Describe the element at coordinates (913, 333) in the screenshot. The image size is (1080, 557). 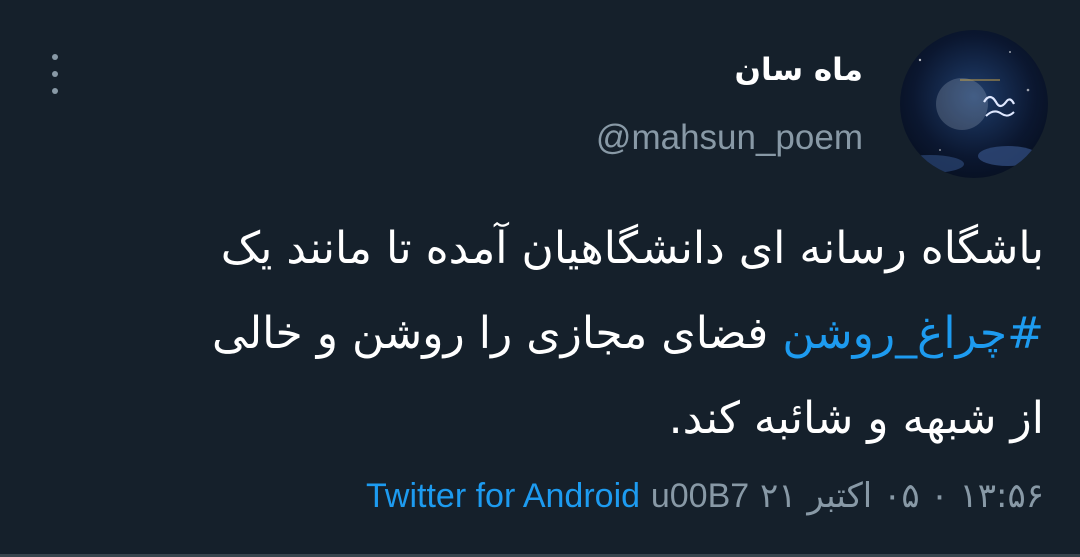
I see `hashtag-link: #چراغ_روشن` at that location.